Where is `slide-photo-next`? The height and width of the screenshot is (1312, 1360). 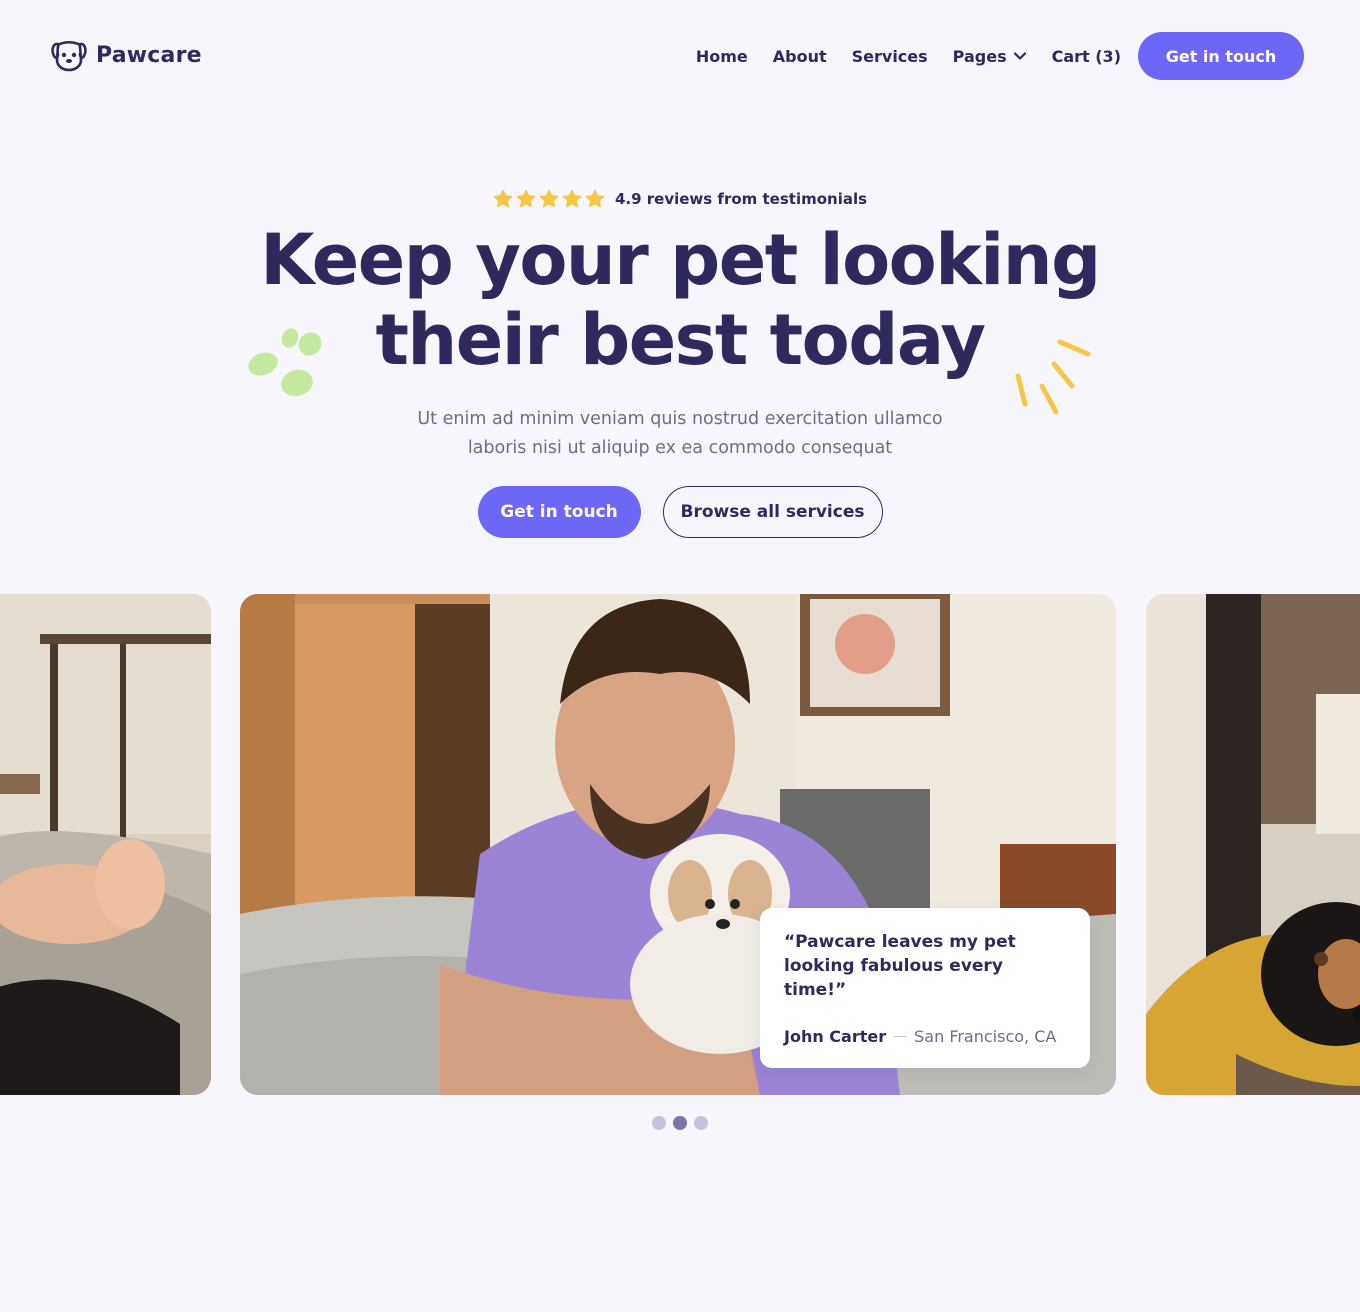
slide-photo-next is located at coordinates (1253, 844).